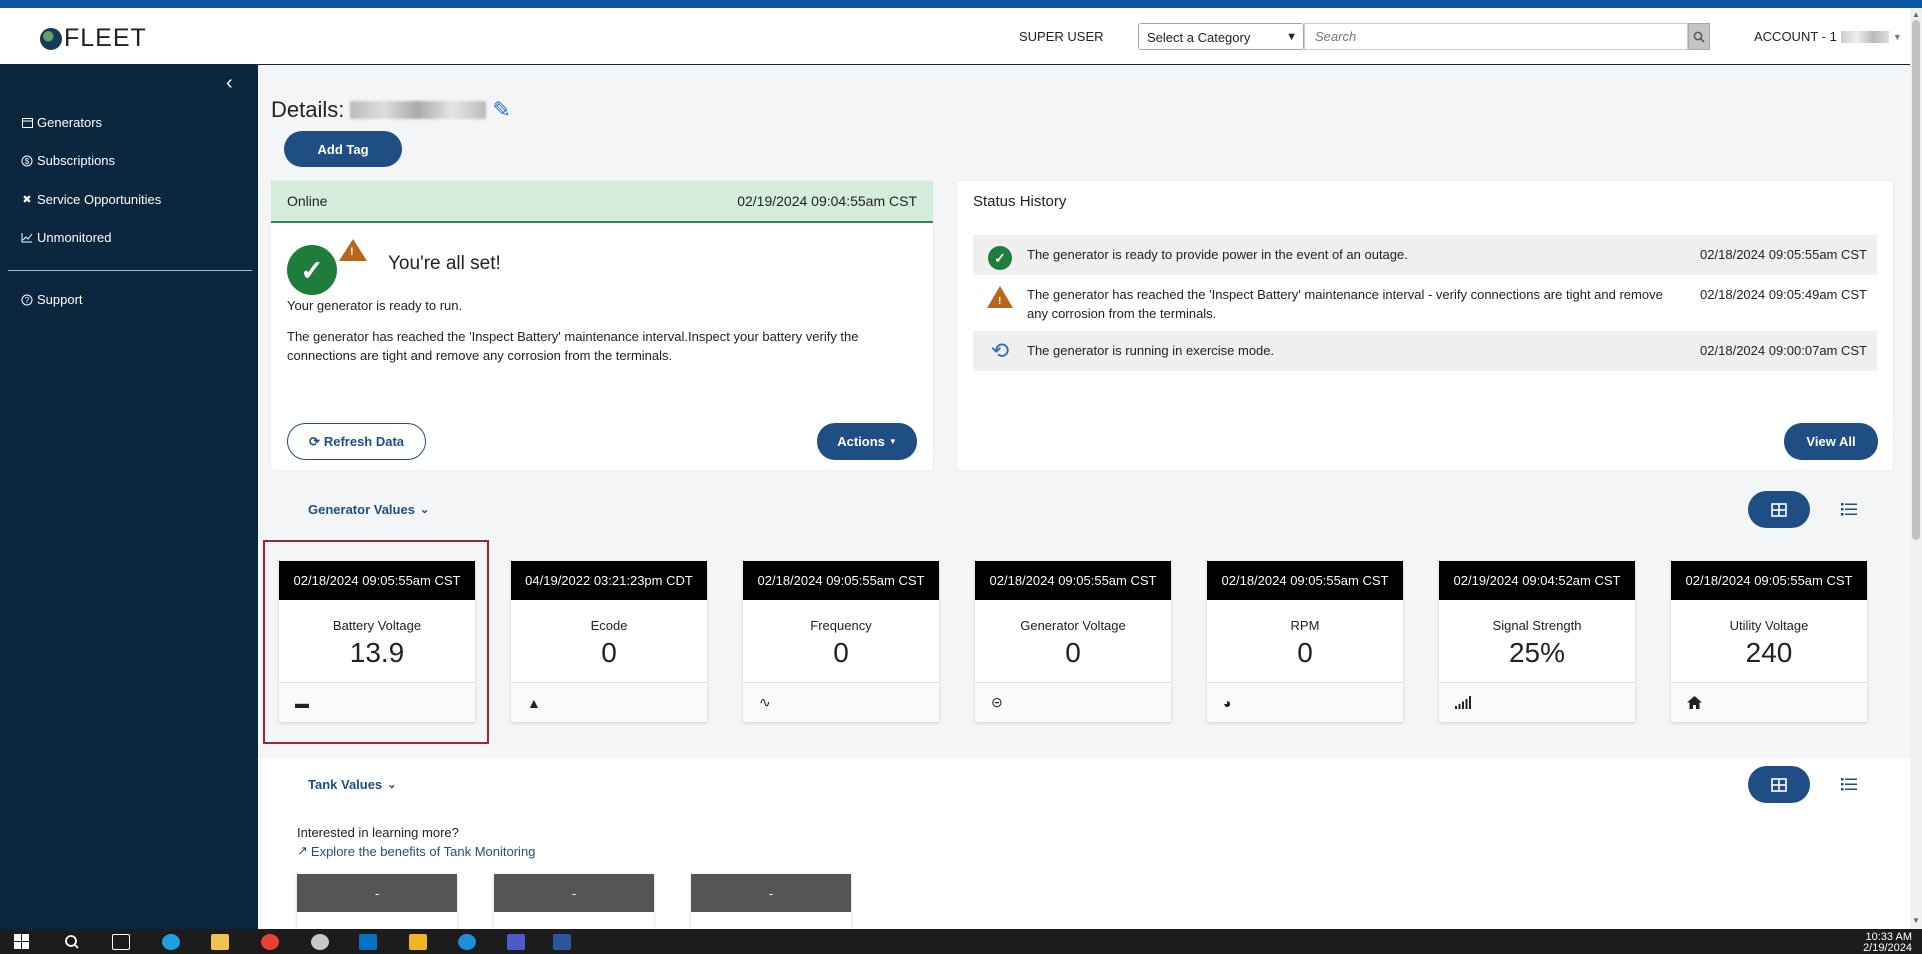 The width and height of the screenshot is (1922, 954). Describe the element at coordinates (376, 642) in the screenshot. I see `selected-tile-highlight` at that location.